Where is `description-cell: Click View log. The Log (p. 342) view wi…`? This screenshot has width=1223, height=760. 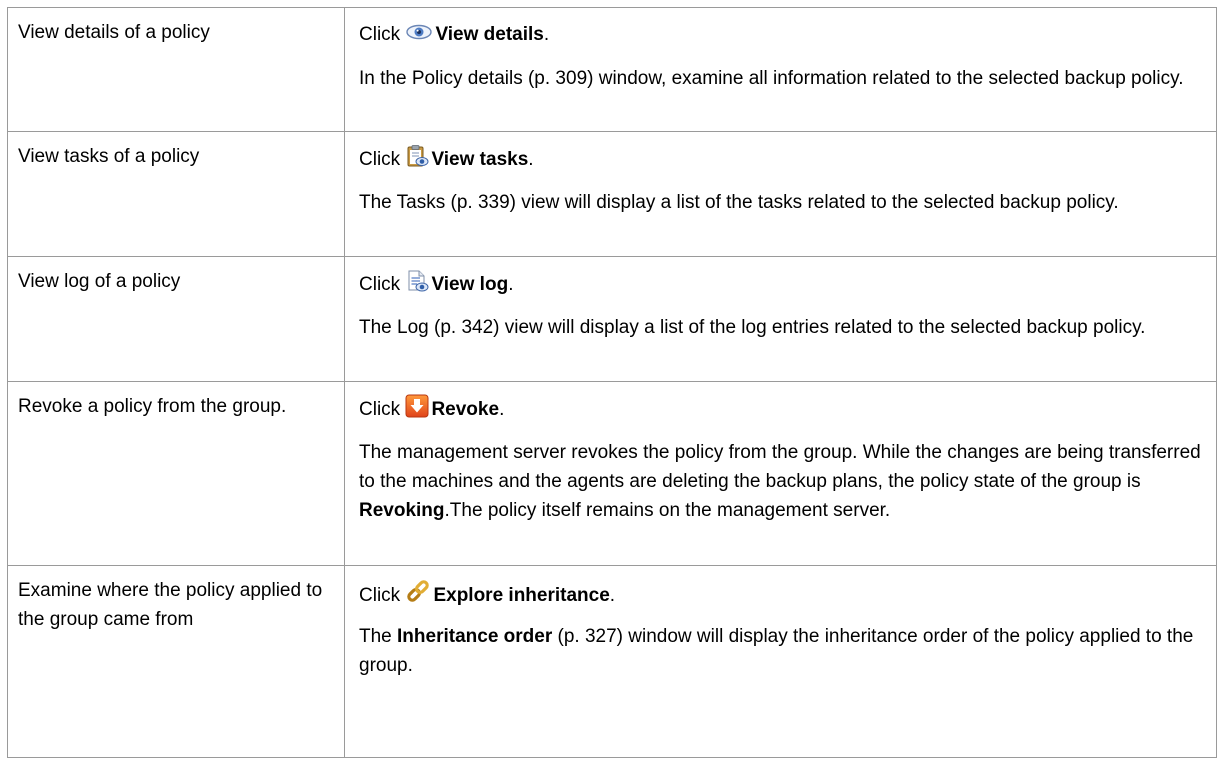
description-cell: Click View log. The Log (p. 342) view wi… is located at coordinates (780, 319).